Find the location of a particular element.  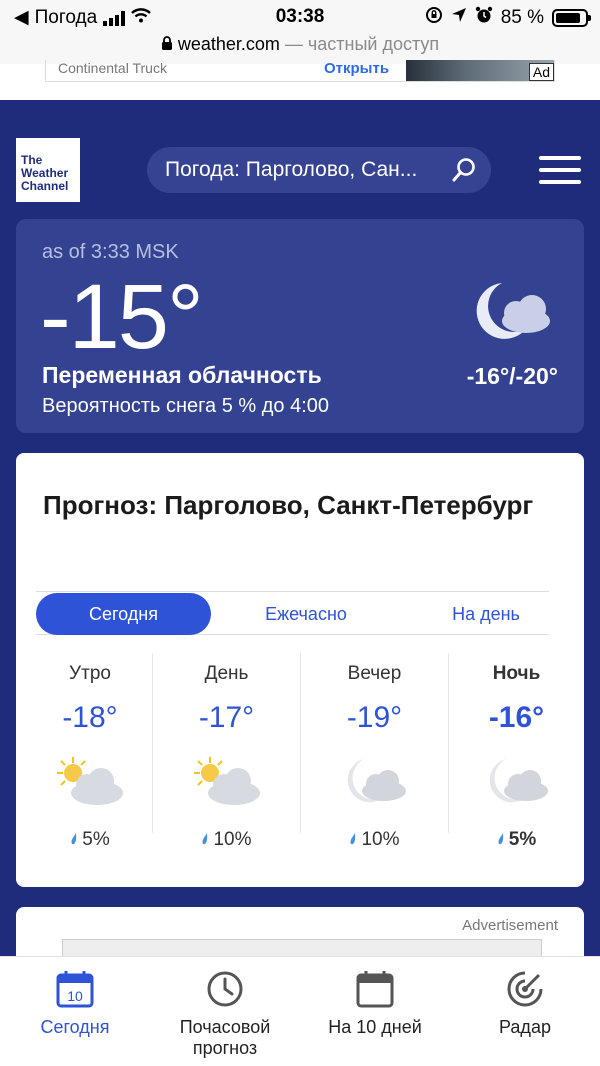

top-ad-title: Continental Truck is located at coordinates (112, 68).